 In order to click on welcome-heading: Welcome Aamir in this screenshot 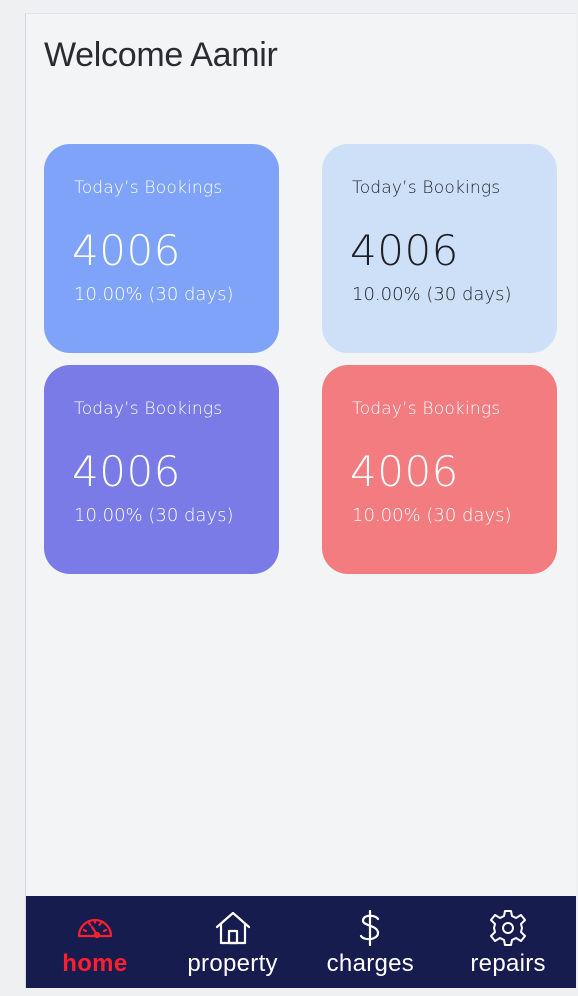, I will do `click(161, 55)`.